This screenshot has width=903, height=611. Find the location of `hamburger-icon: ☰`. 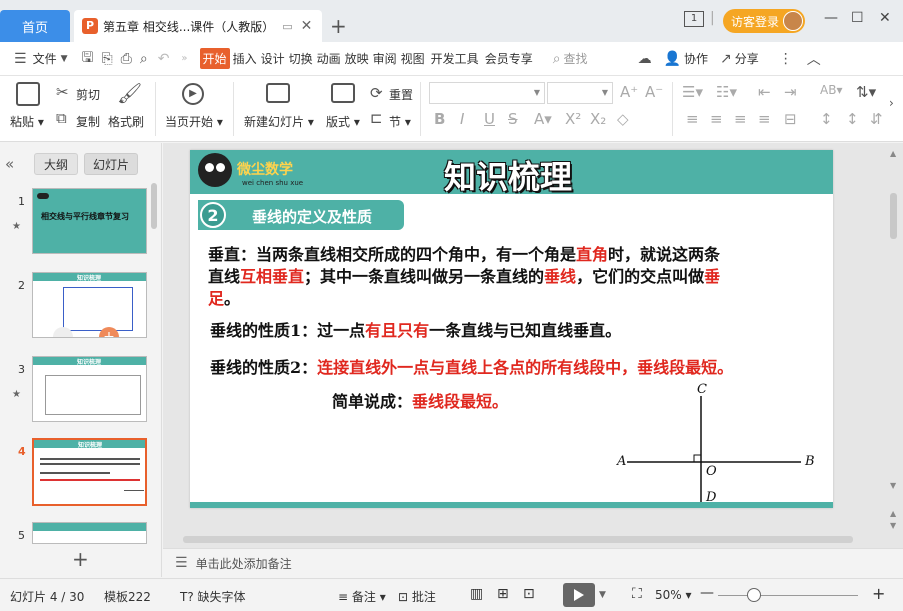

hamburger-icon: ☰ is located at coordinates (20, 59).